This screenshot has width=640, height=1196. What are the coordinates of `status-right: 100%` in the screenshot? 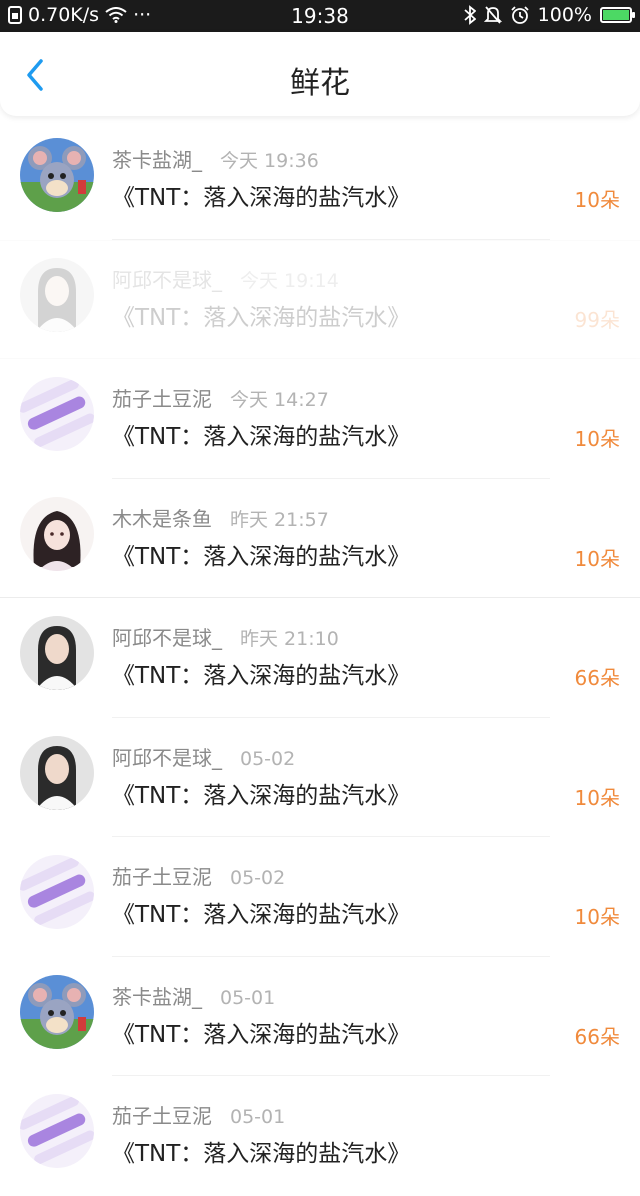 It's located at (549, 15).